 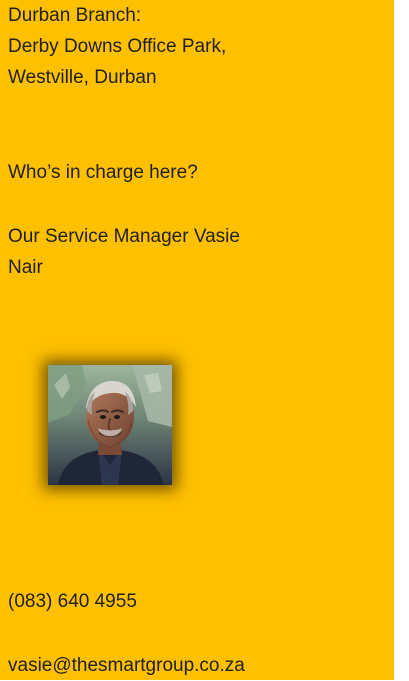 I want to click on branch-label: Durban Branch:, so click(x=75, y=15).